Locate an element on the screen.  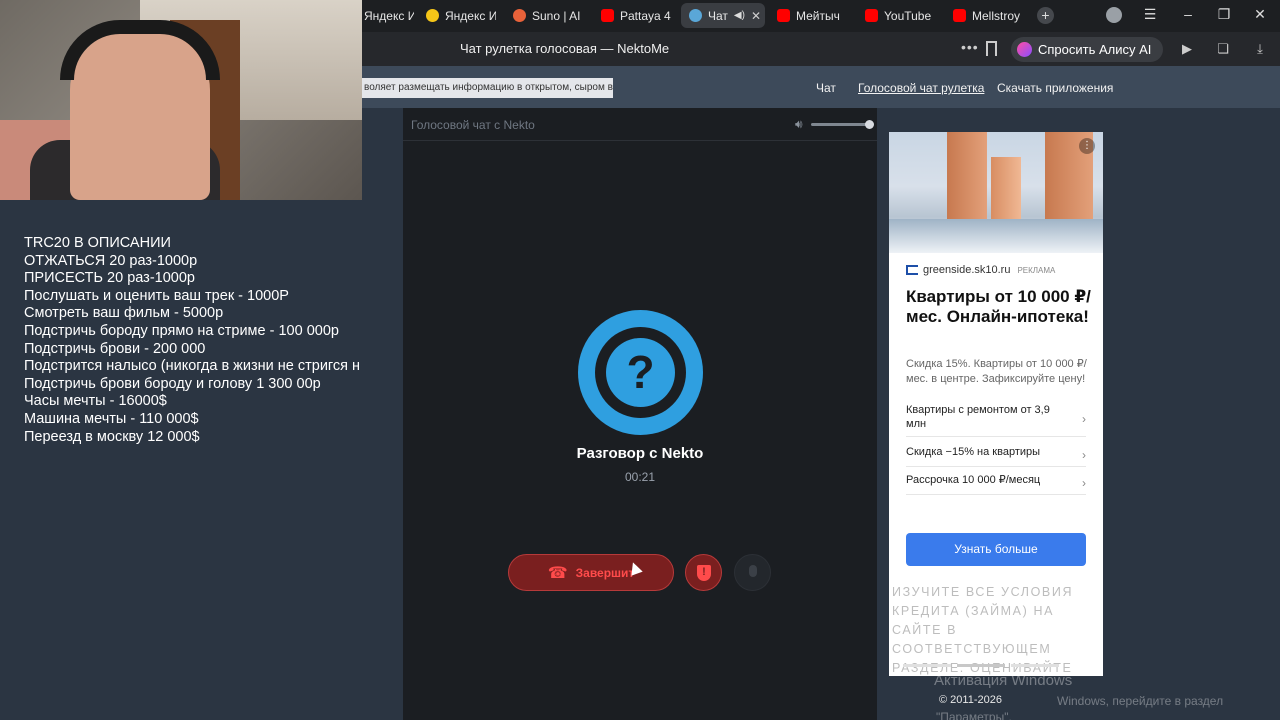
ad-link-label: Квартиры с ремонтом от 3,9 млн is located at coordinates (978, 417).